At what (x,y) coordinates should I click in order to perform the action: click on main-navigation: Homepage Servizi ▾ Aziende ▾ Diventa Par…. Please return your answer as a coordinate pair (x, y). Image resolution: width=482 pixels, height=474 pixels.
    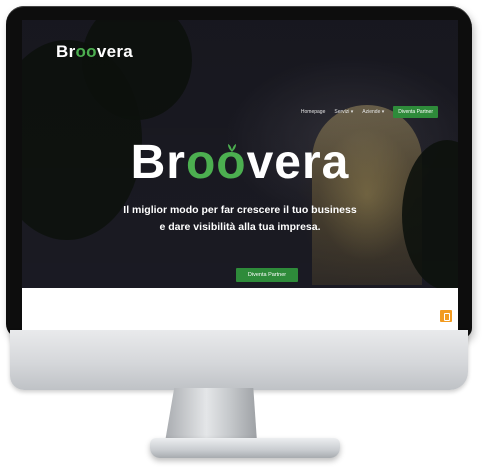
    Looking at the image, I should click on (369, 112).